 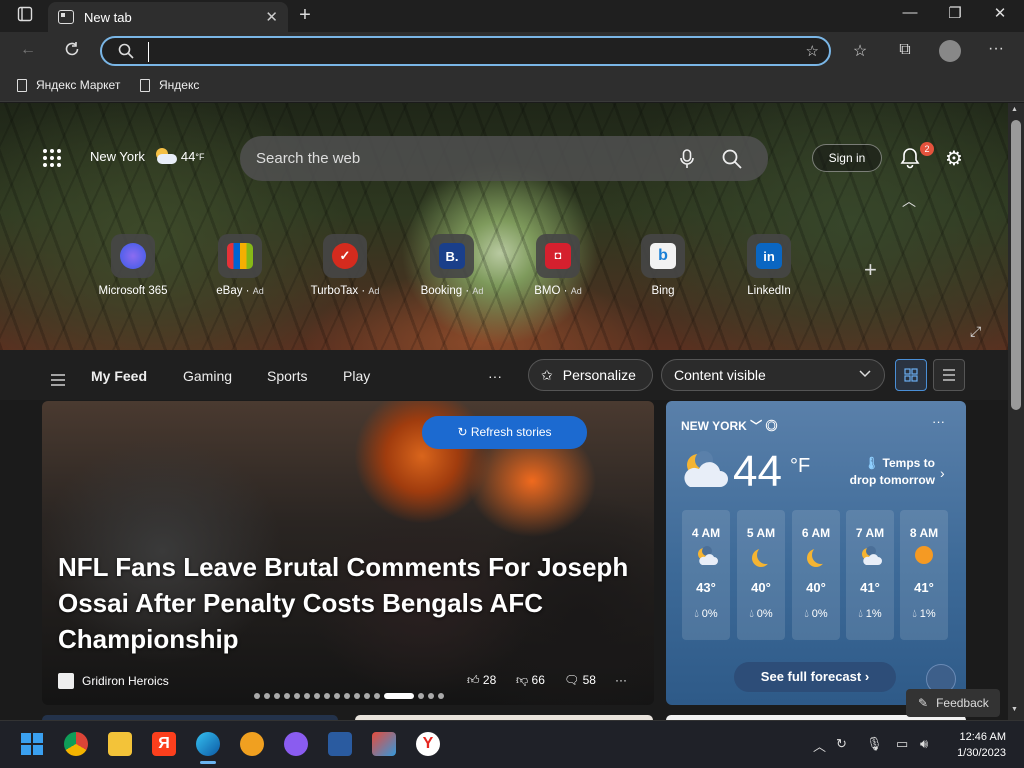 I want to click on system-clock: 12:46 AM 1/30/2023, so click(x=978, y=745).